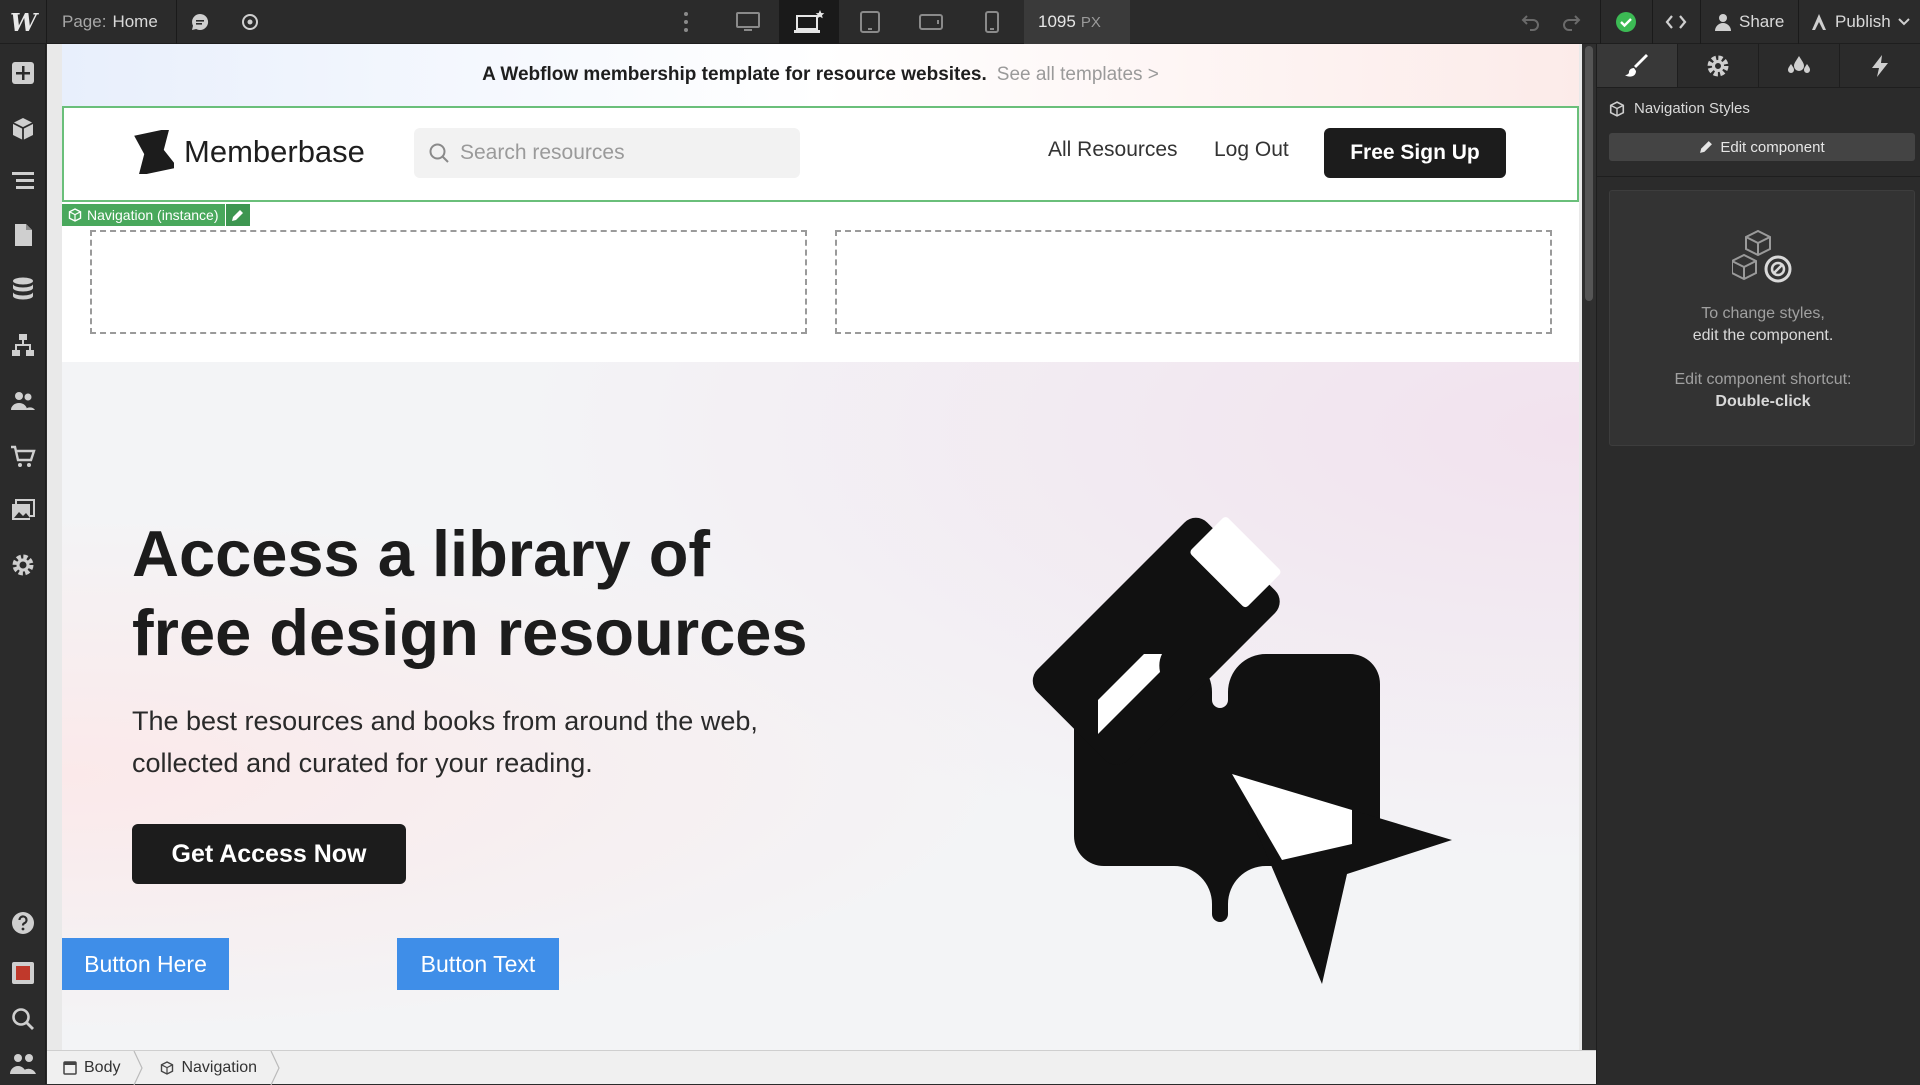  I want to click on page-selector: Page: Home, so click(110, 22).